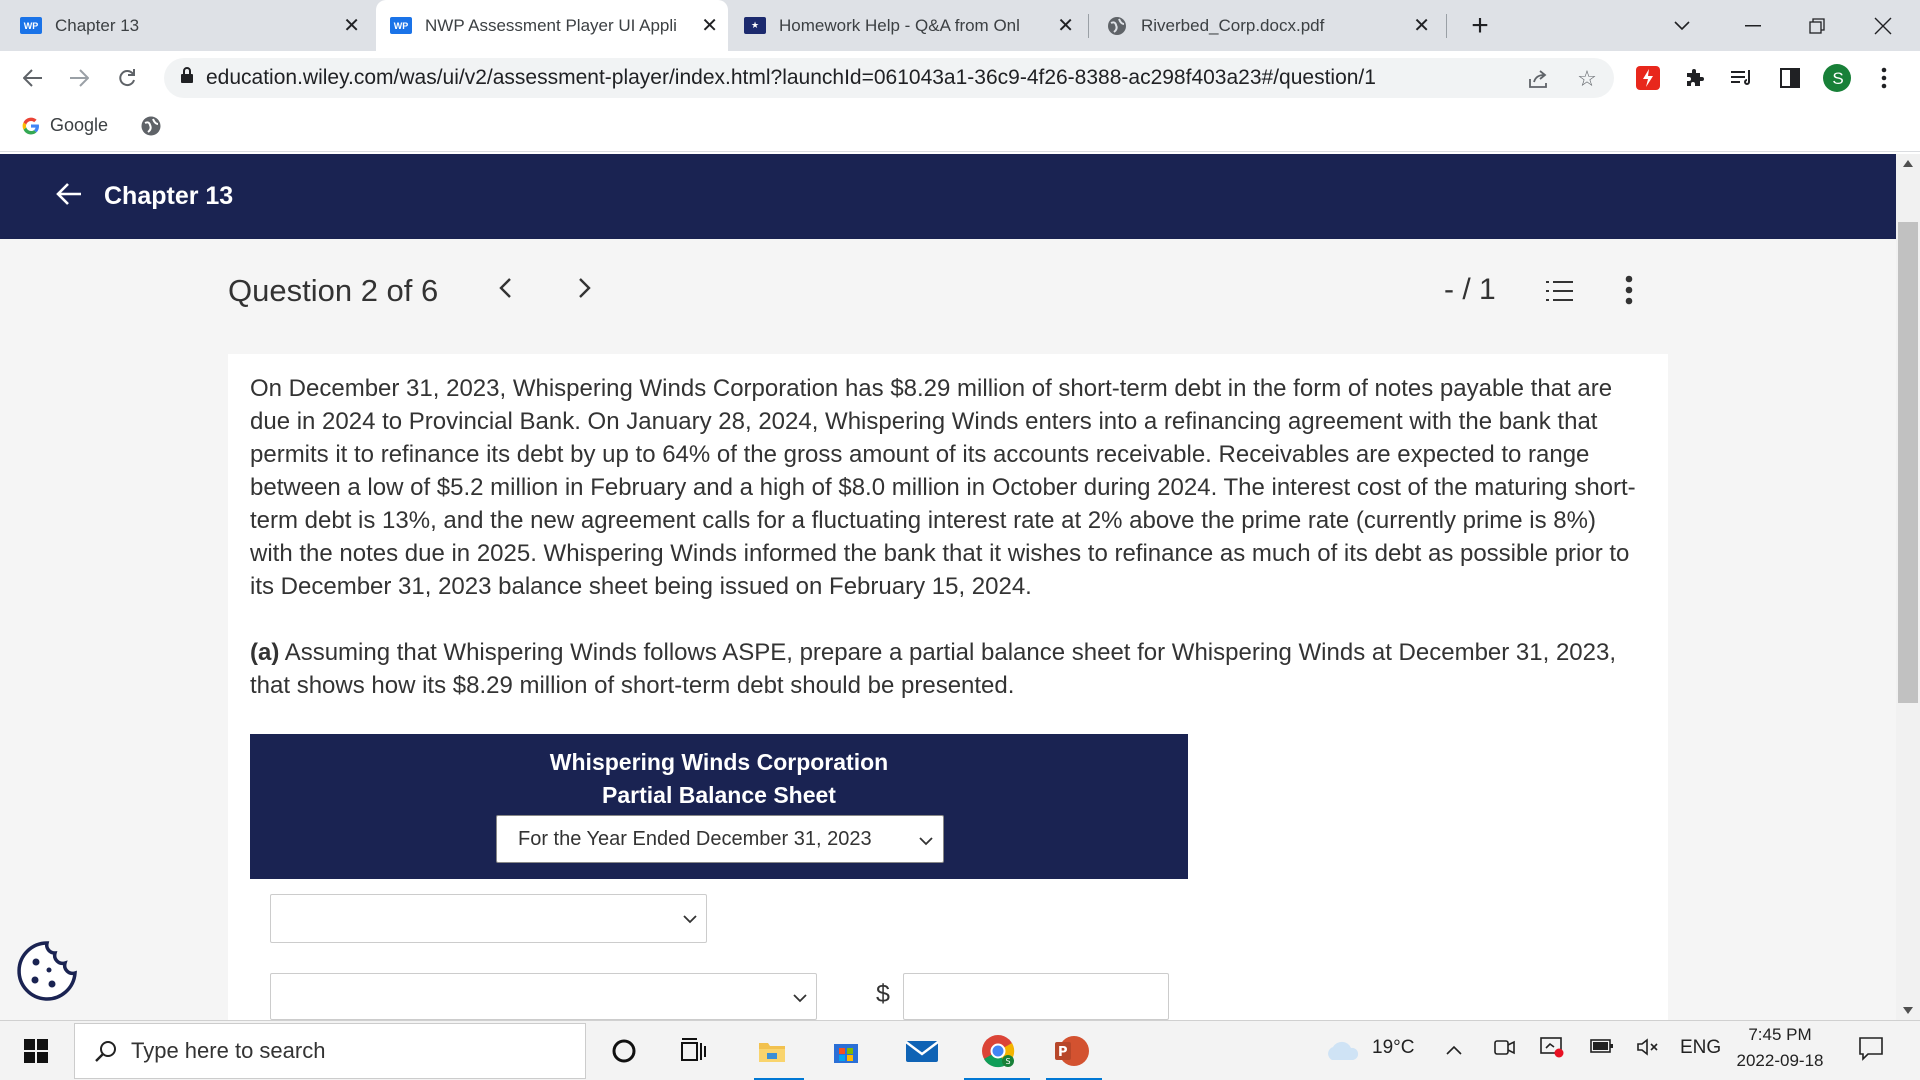 Image resolution: width=1920 pixels, height=1080 pixels. Describe the element at coordinates (1790, 78) in the screenshot. I see `side-panel-icon` at that location.